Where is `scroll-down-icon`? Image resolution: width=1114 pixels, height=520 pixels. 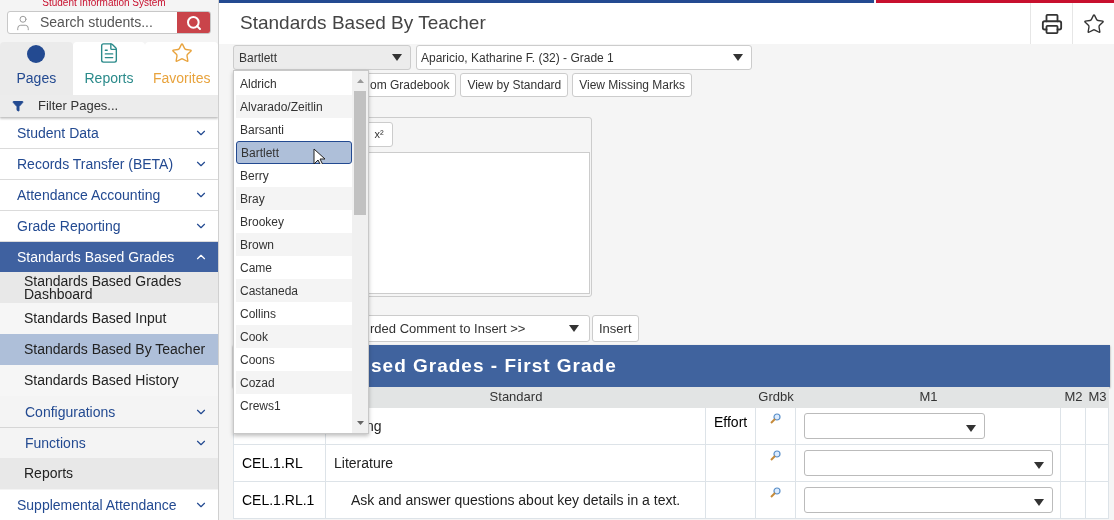
scroll-down-icon is located at coordinates (360, 423).